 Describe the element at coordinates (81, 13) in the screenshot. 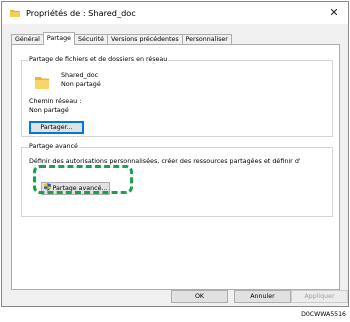

I see `window-title: Propriétés de : Shared_doc` at that location.